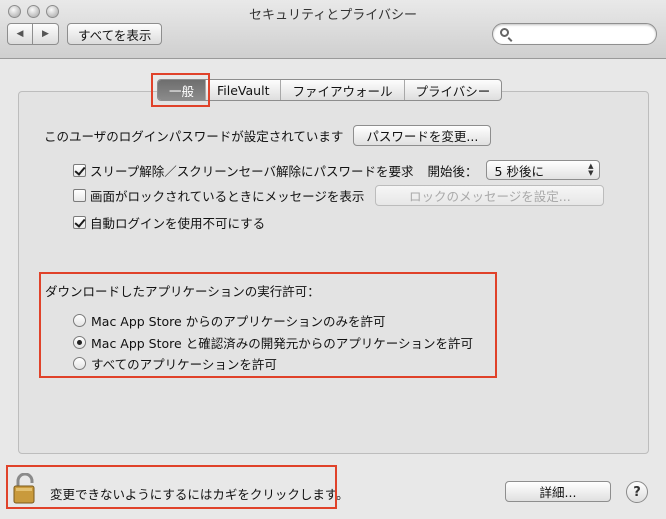 The image size is (666, 519). I want to click on tab-privacy: プライバシー, so click(453, 90).